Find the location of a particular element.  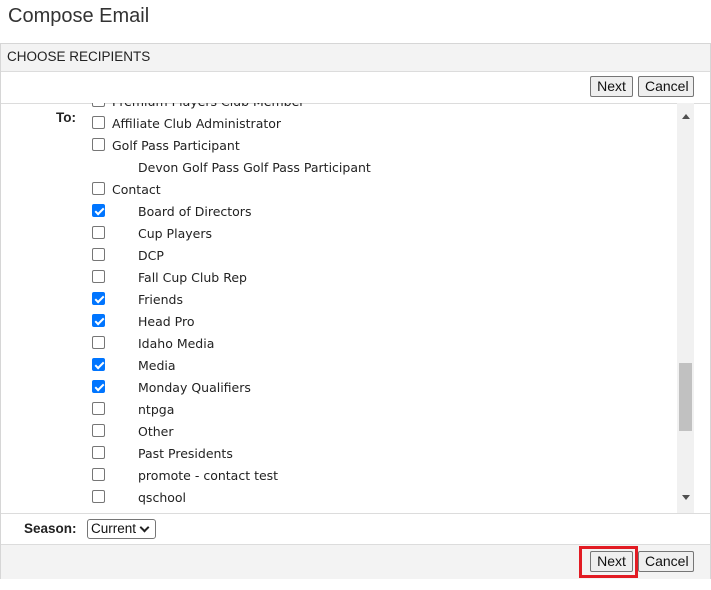

recipient-label: qschool is located at coordinates (162, 497).